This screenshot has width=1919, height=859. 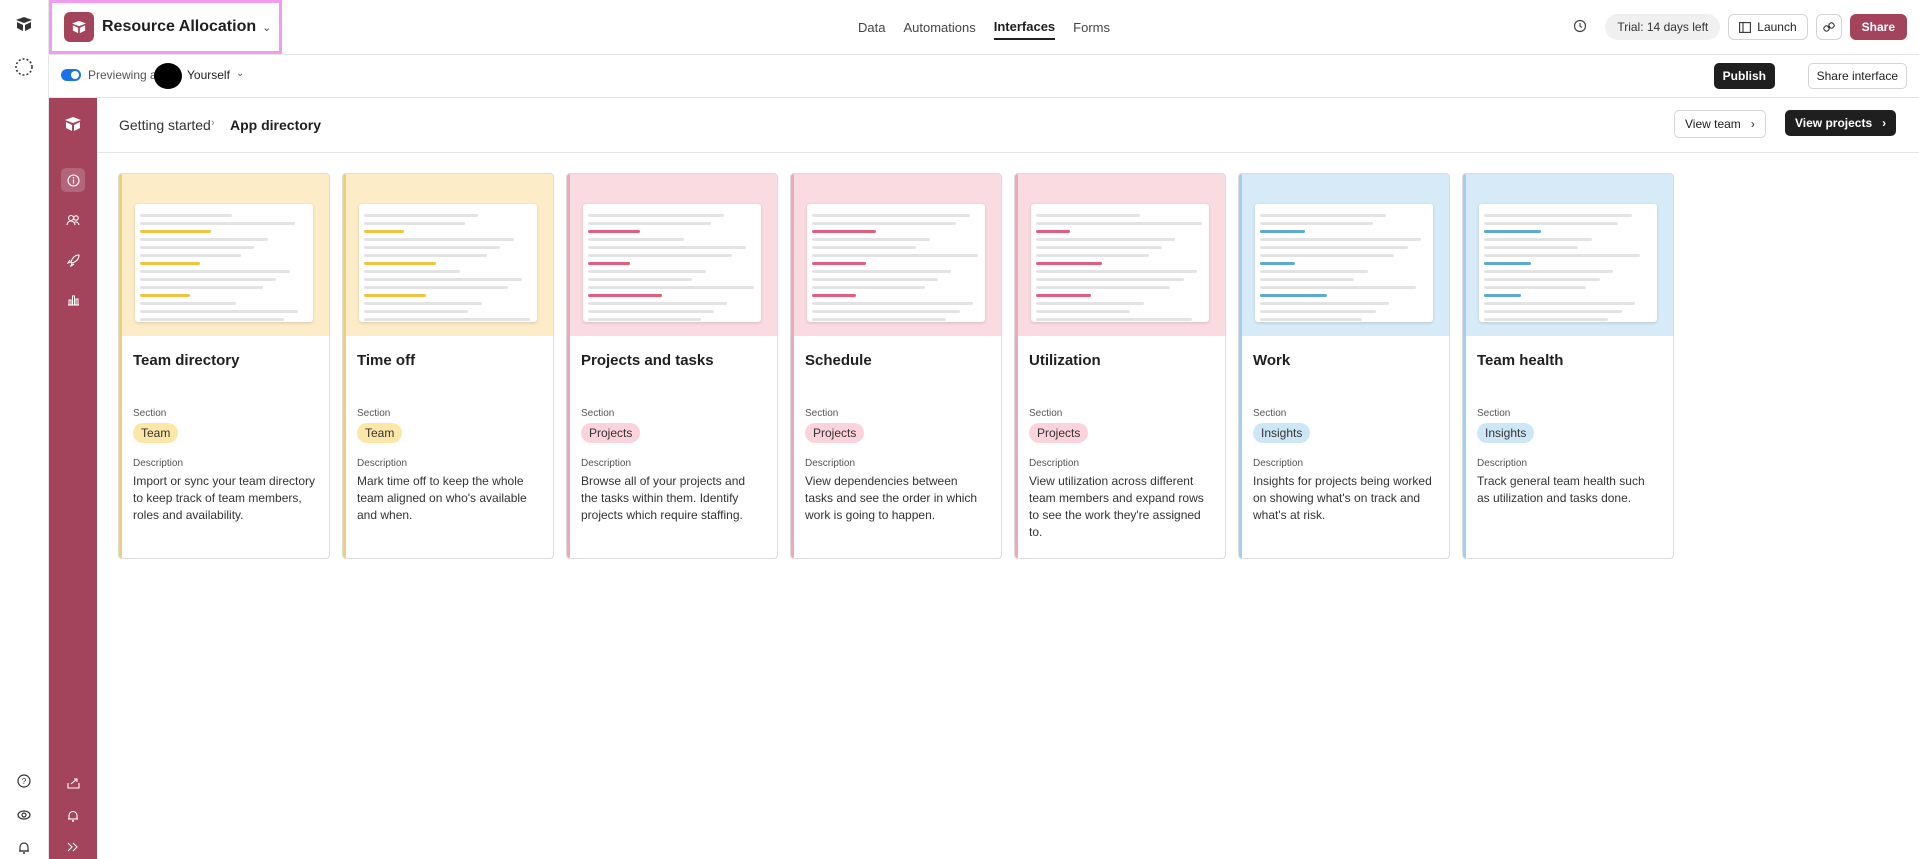 What do you see at coordinates (213, 123) in the screenshot?
I see `chevron-right-icon: ›` at bounding box center [213, 123].